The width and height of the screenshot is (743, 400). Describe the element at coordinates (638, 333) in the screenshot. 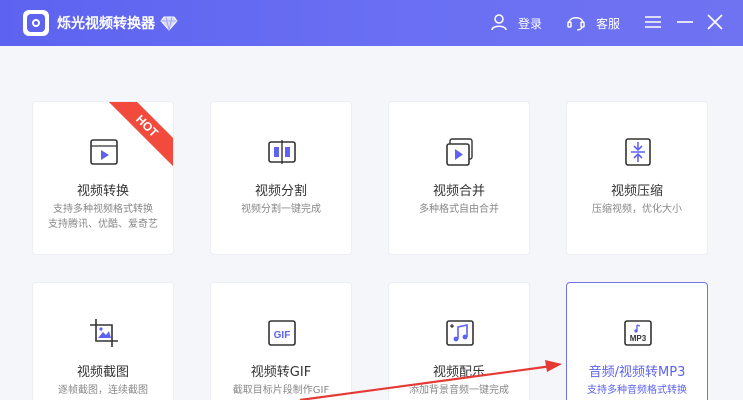

I see `mp3-icon: MP3` at that location.